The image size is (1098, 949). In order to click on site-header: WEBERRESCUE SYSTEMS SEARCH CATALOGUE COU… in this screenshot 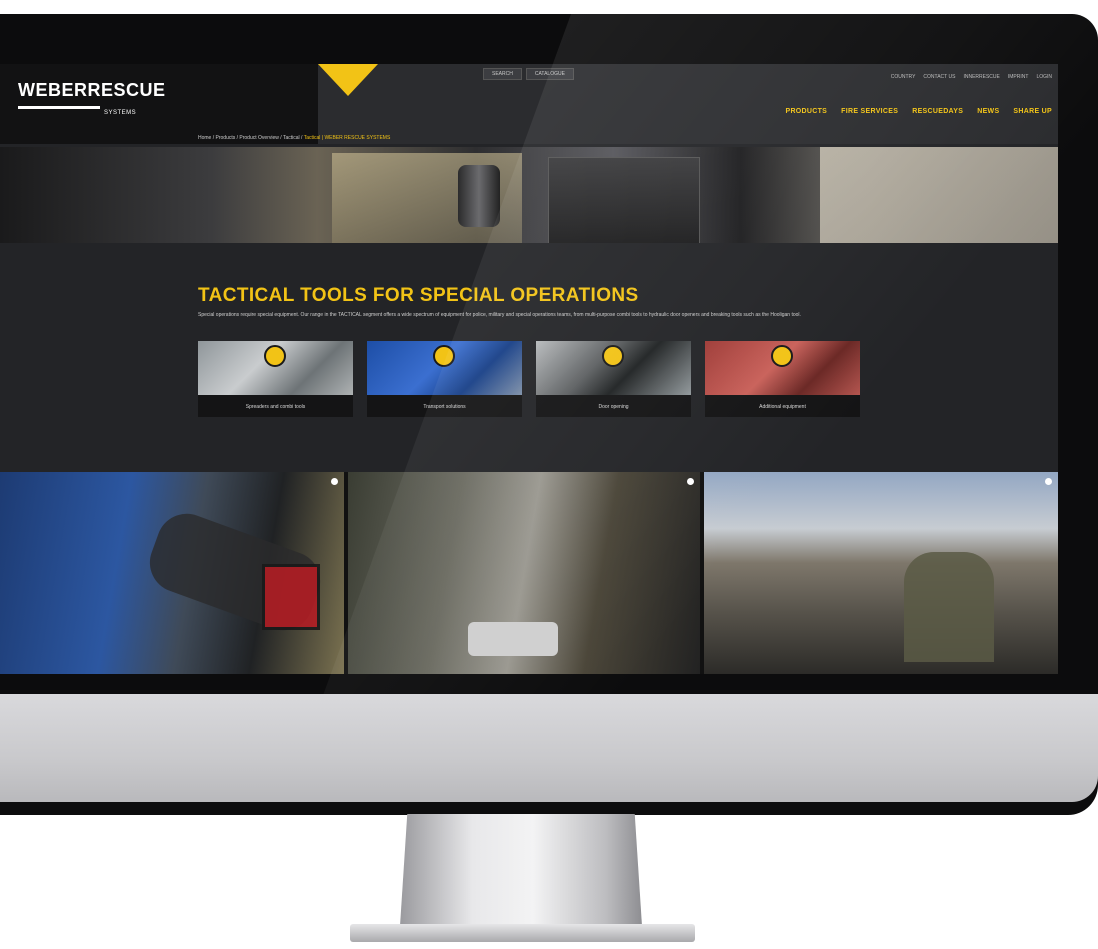, I will do `click(529, 104)`.